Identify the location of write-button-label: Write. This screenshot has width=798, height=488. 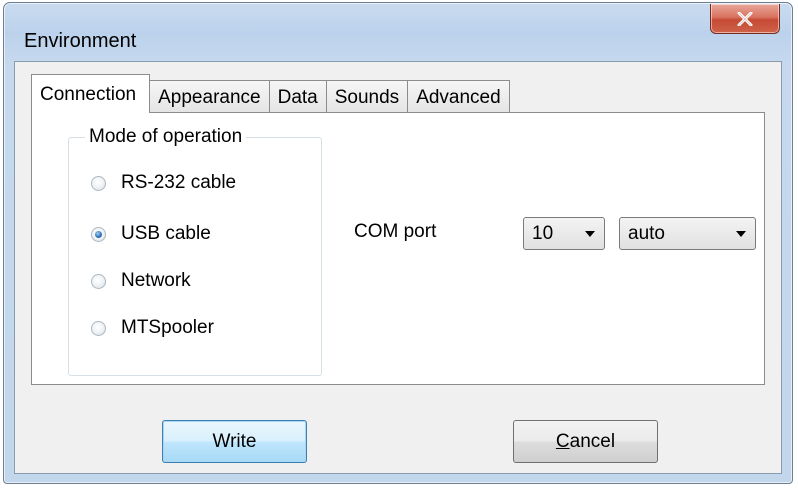
(234, 441).